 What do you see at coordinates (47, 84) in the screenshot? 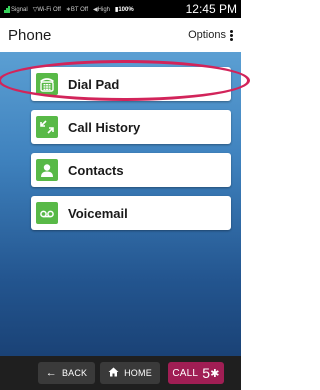
I see `dialpad-phone-icon` at bounding box center [47, 84].